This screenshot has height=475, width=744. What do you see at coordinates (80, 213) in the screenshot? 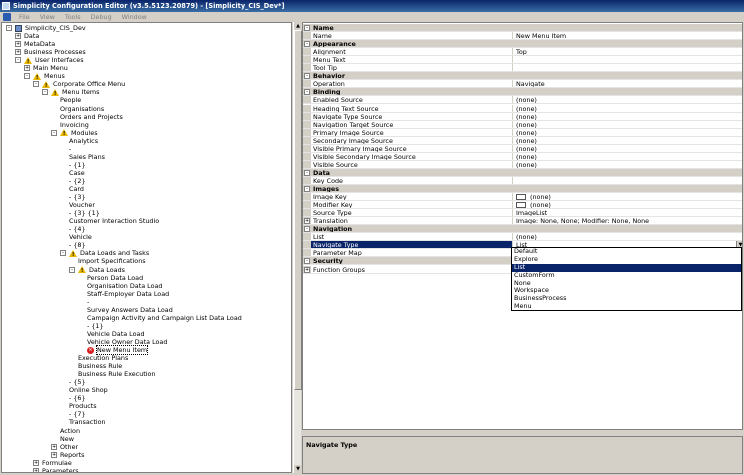
I see `tree-node: - {3} {1}` at bounding box center [80, 213].